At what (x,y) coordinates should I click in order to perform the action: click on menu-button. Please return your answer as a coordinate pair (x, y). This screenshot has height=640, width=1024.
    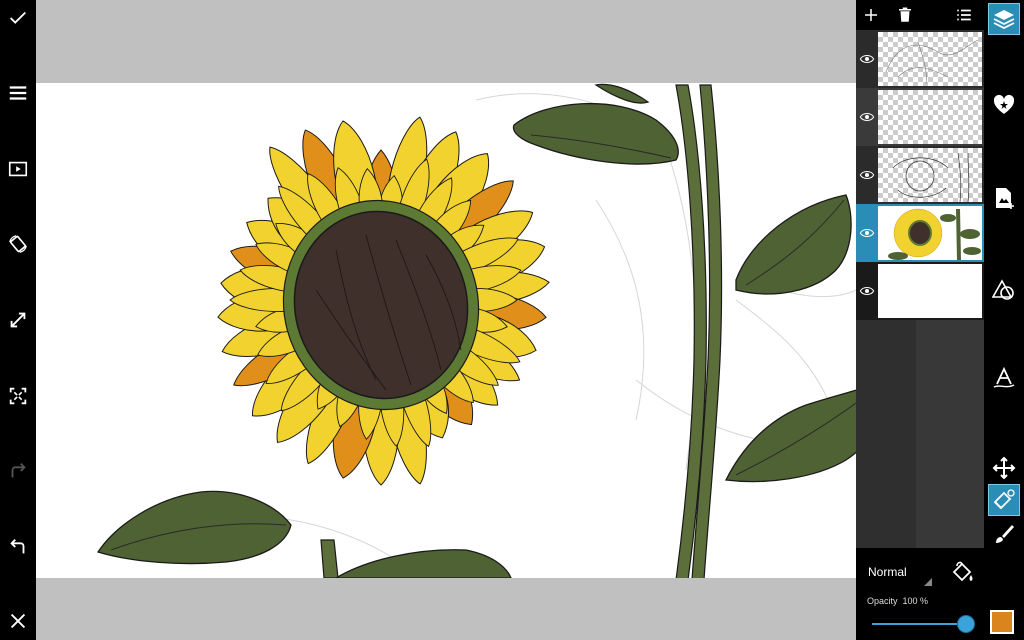
    Looking at the image, I should click on (18, 93).